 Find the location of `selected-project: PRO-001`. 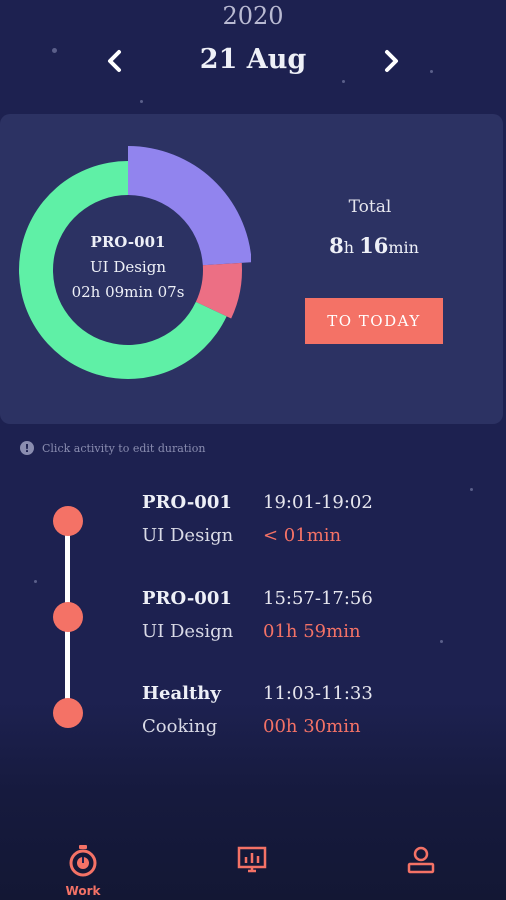

selected-project: PRO-001 is located at coordinates (128, 242).